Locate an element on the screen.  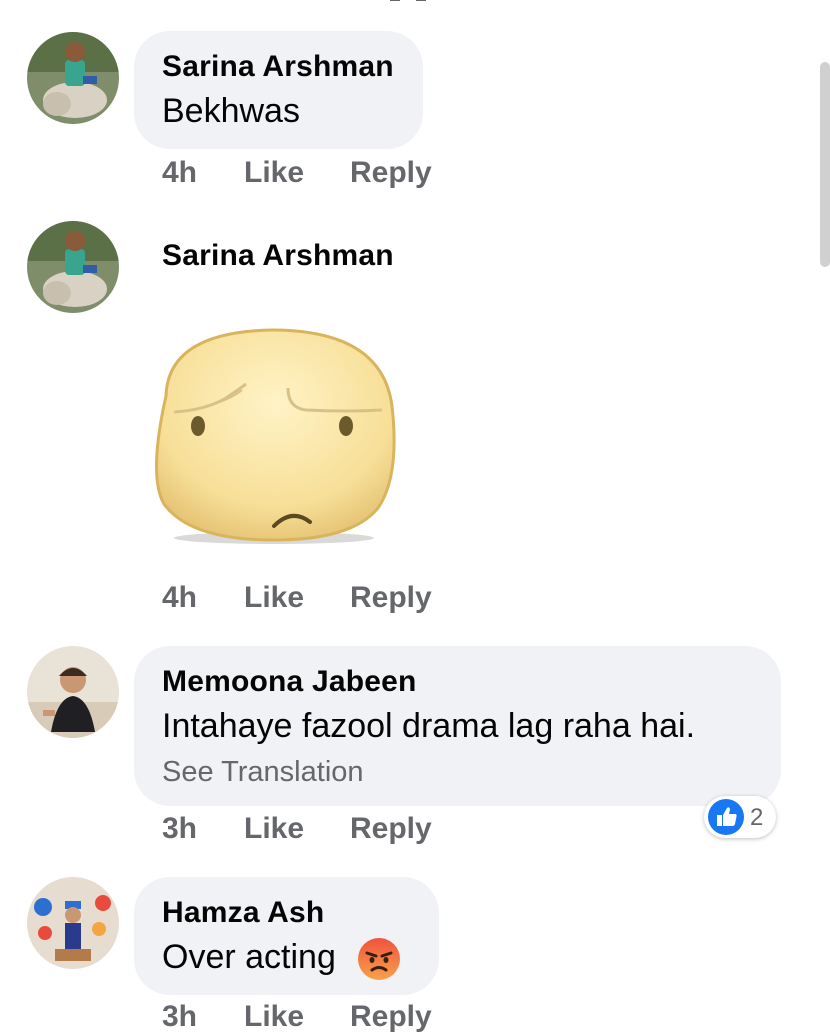
comment-bubble is located at coordinates (278, 90).